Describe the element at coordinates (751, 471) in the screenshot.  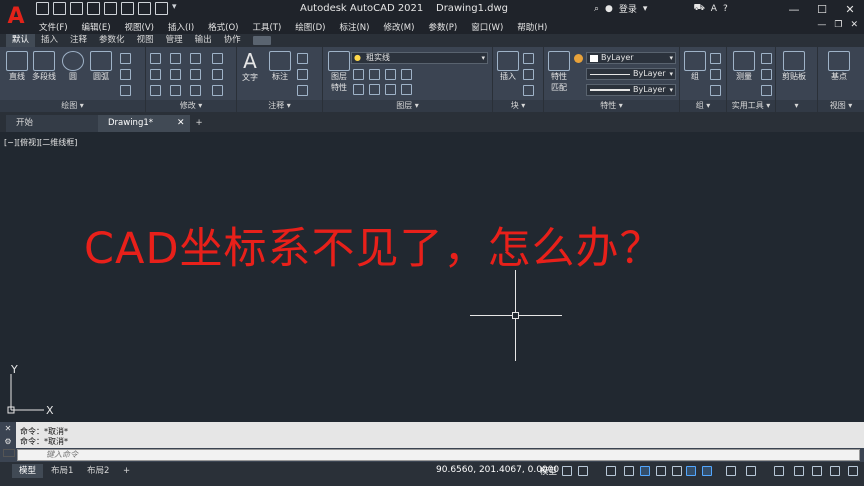
I see `settings-gear-icon` at that location.